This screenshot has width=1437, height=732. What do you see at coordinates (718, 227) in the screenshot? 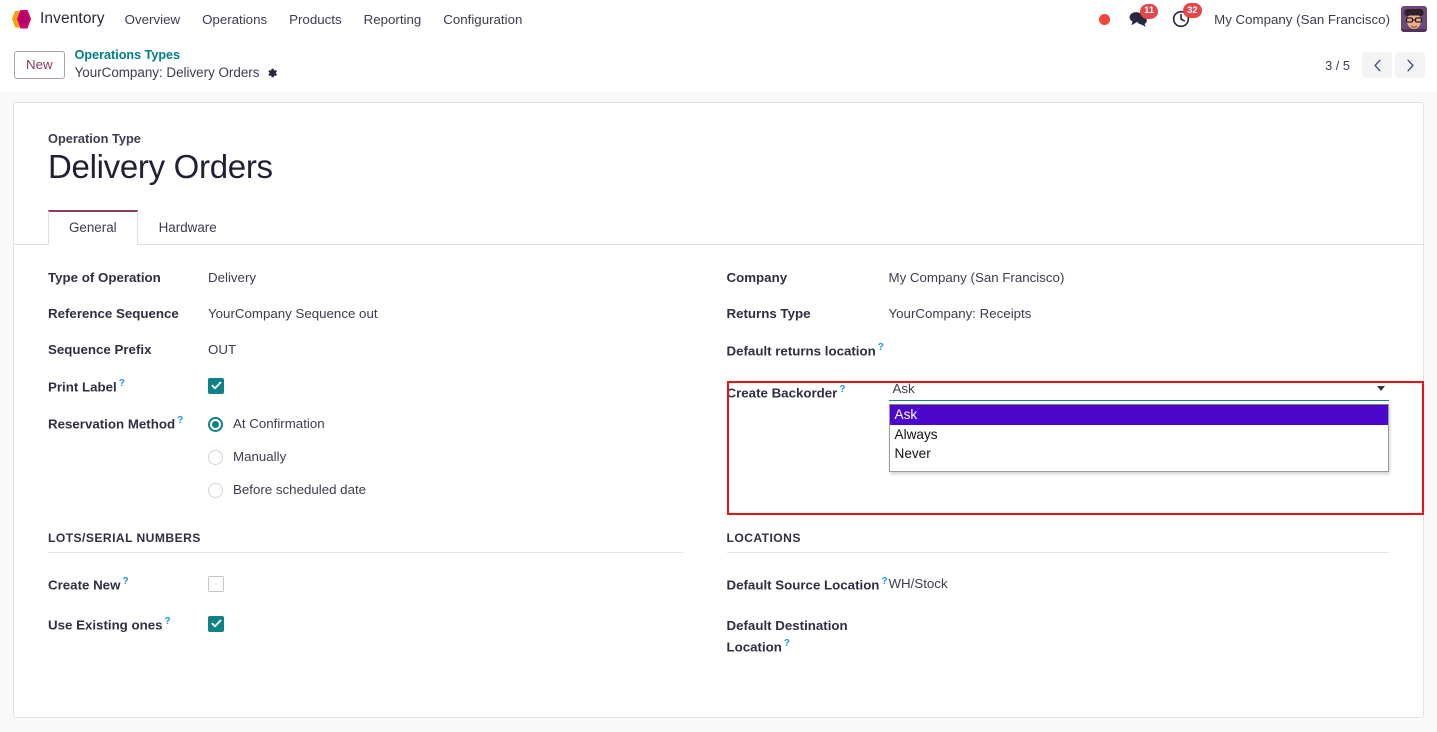
I see `tab-bar: General Hardware` at bounding box center [718, 227].